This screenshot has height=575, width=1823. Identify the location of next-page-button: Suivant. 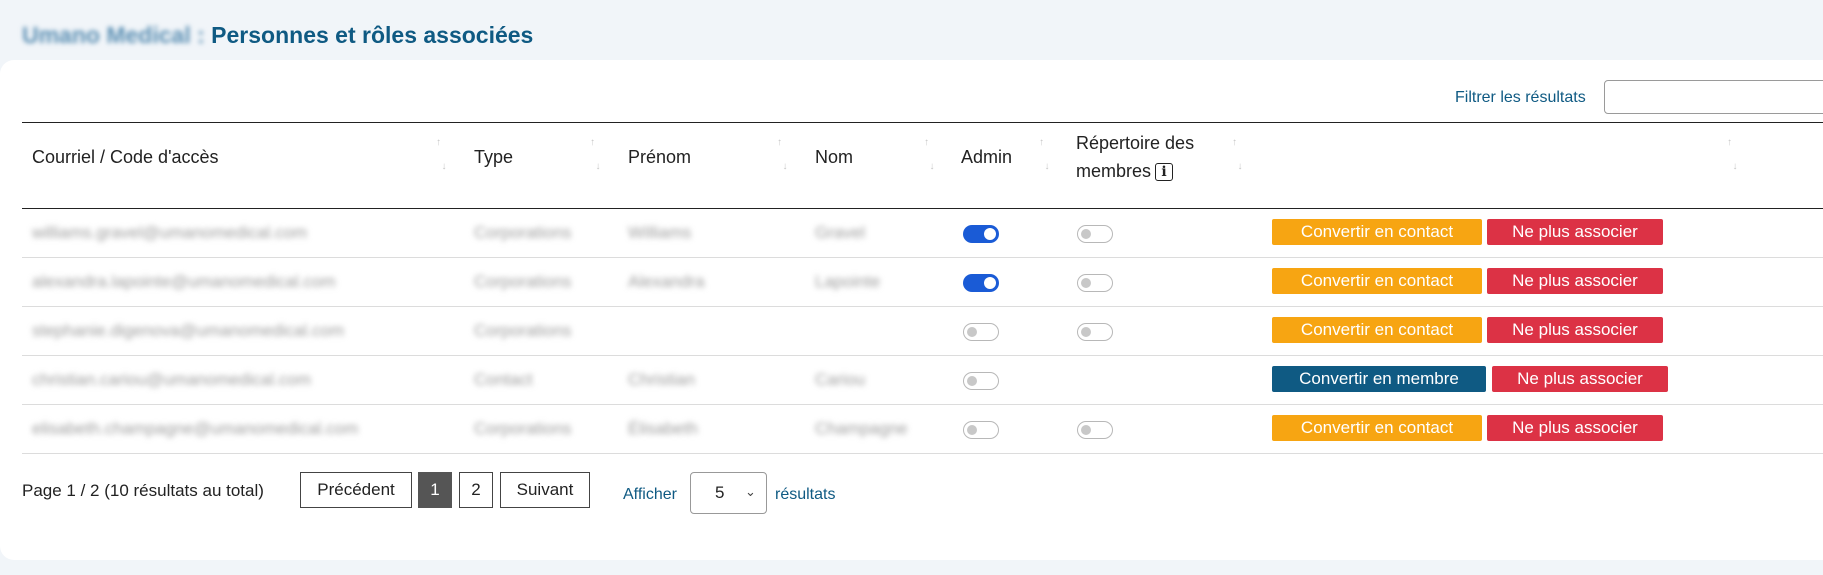
(545, 490).